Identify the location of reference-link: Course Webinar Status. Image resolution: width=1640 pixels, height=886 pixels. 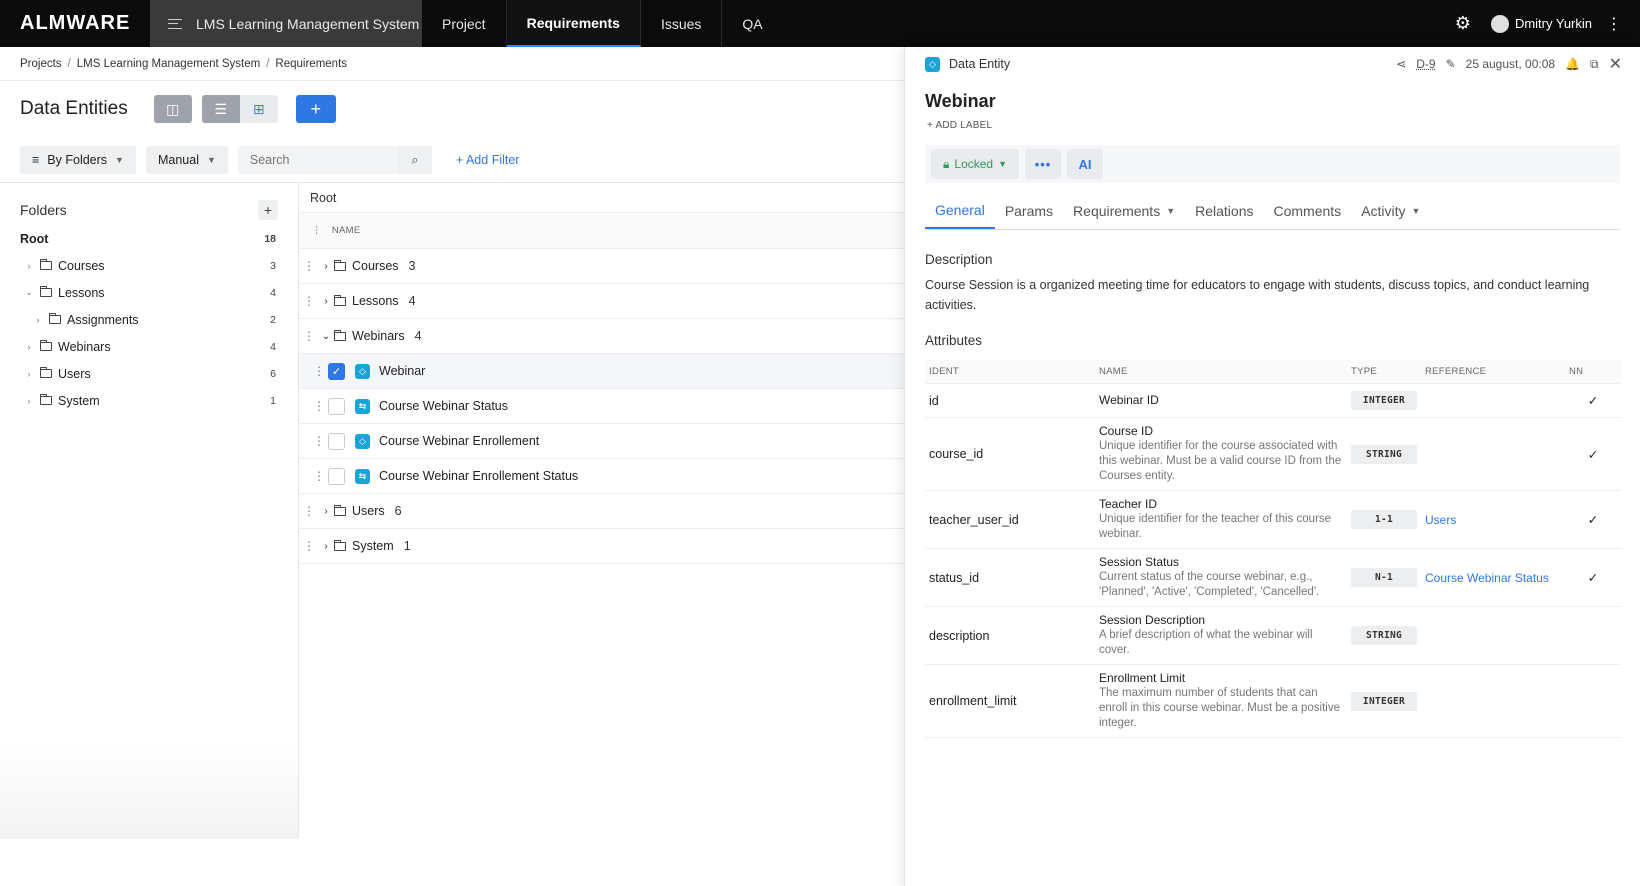
(1487, 578).